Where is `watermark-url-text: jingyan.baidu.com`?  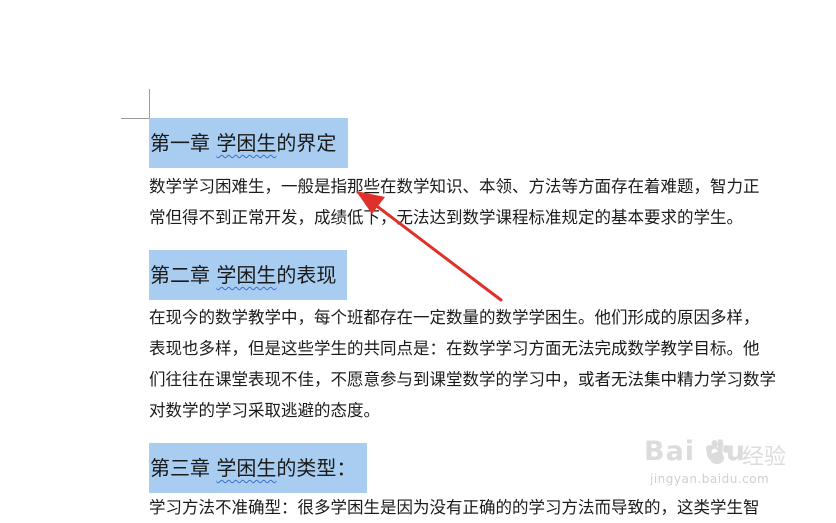
watermark-url-text: jingyan.baidu.com is located at coordinates (710, 479).